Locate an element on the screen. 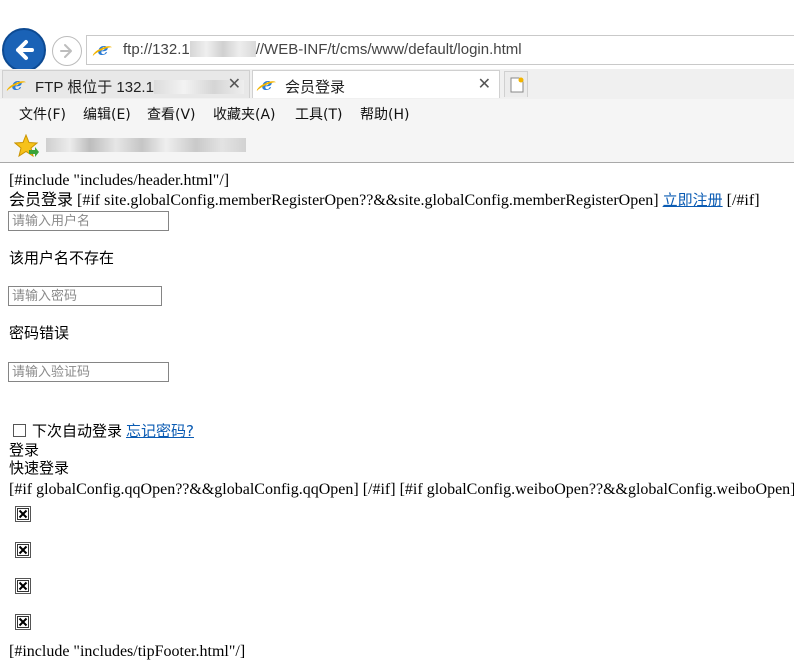  remember-checkbox is located at coordinates (19, 430).